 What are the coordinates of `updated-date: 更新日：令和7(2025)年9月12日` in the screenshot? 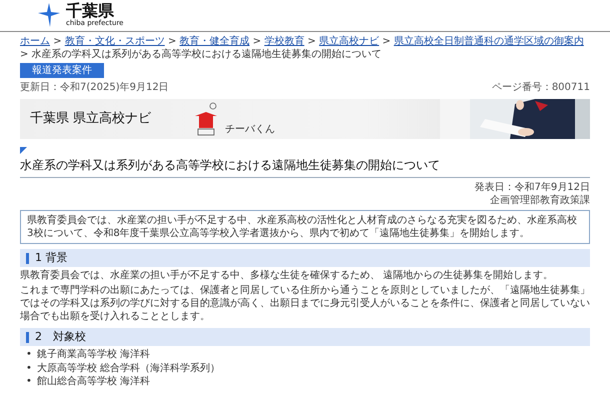 It's located at (94, 87).